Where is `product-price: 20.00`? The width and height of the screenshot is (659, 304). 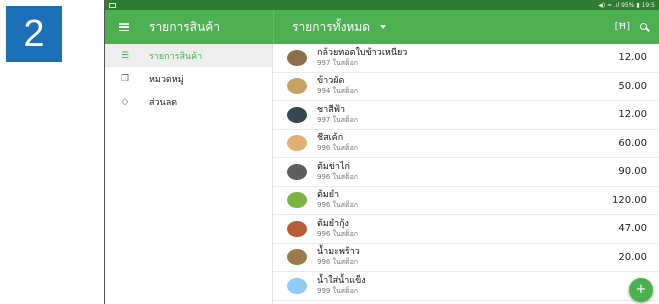 product-price: 20.00 is located at coordinates (632, 257).